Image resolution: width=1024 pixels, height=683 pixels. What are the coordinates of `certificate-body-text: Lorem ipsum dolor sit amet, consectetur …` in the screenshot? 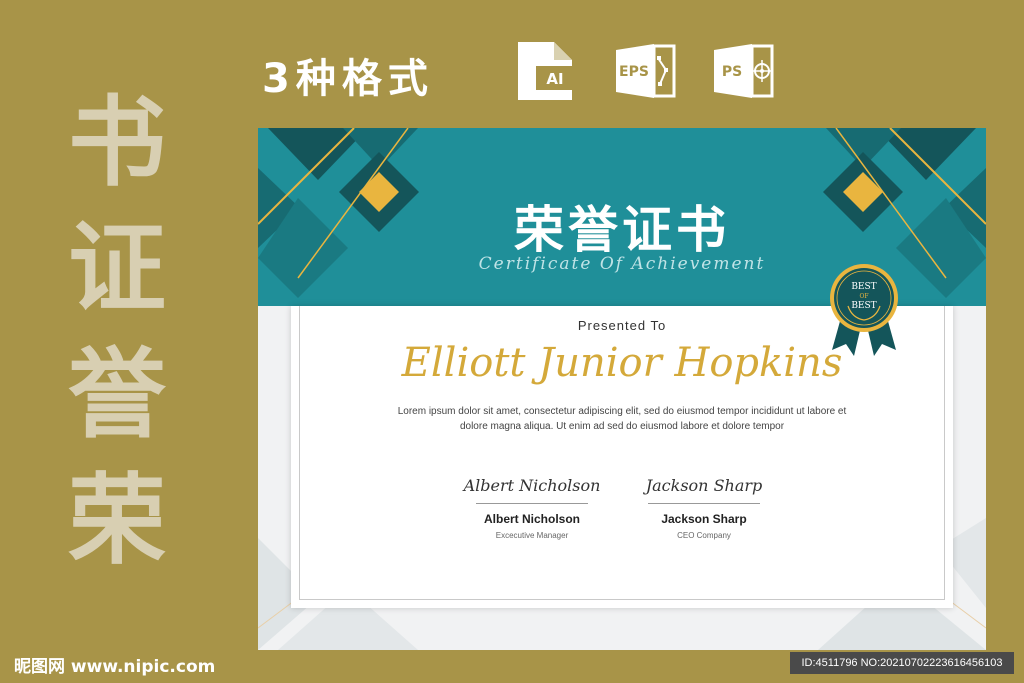 It's located at (622, 419).